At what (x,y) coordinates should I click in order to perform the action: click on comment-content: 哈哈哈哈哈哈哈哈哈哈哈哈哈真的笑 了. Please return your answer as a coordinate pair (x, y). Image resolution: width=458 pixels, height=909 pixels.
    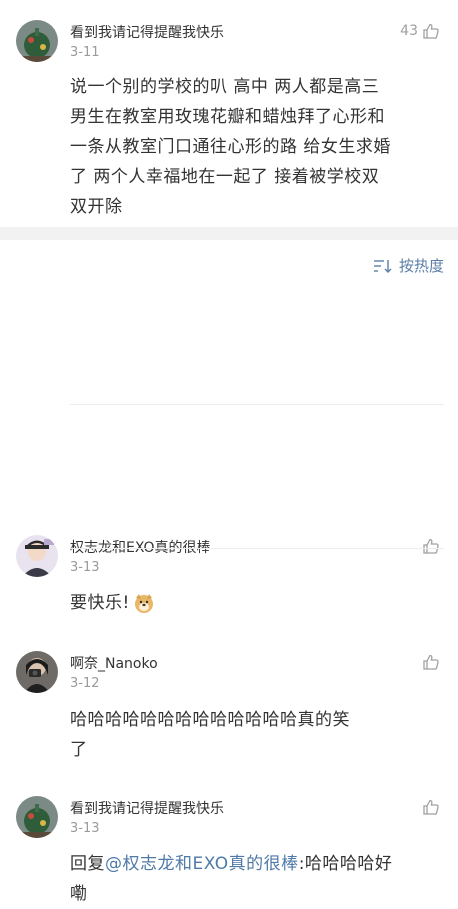
    Looking at the image, I should click on (260, 735).